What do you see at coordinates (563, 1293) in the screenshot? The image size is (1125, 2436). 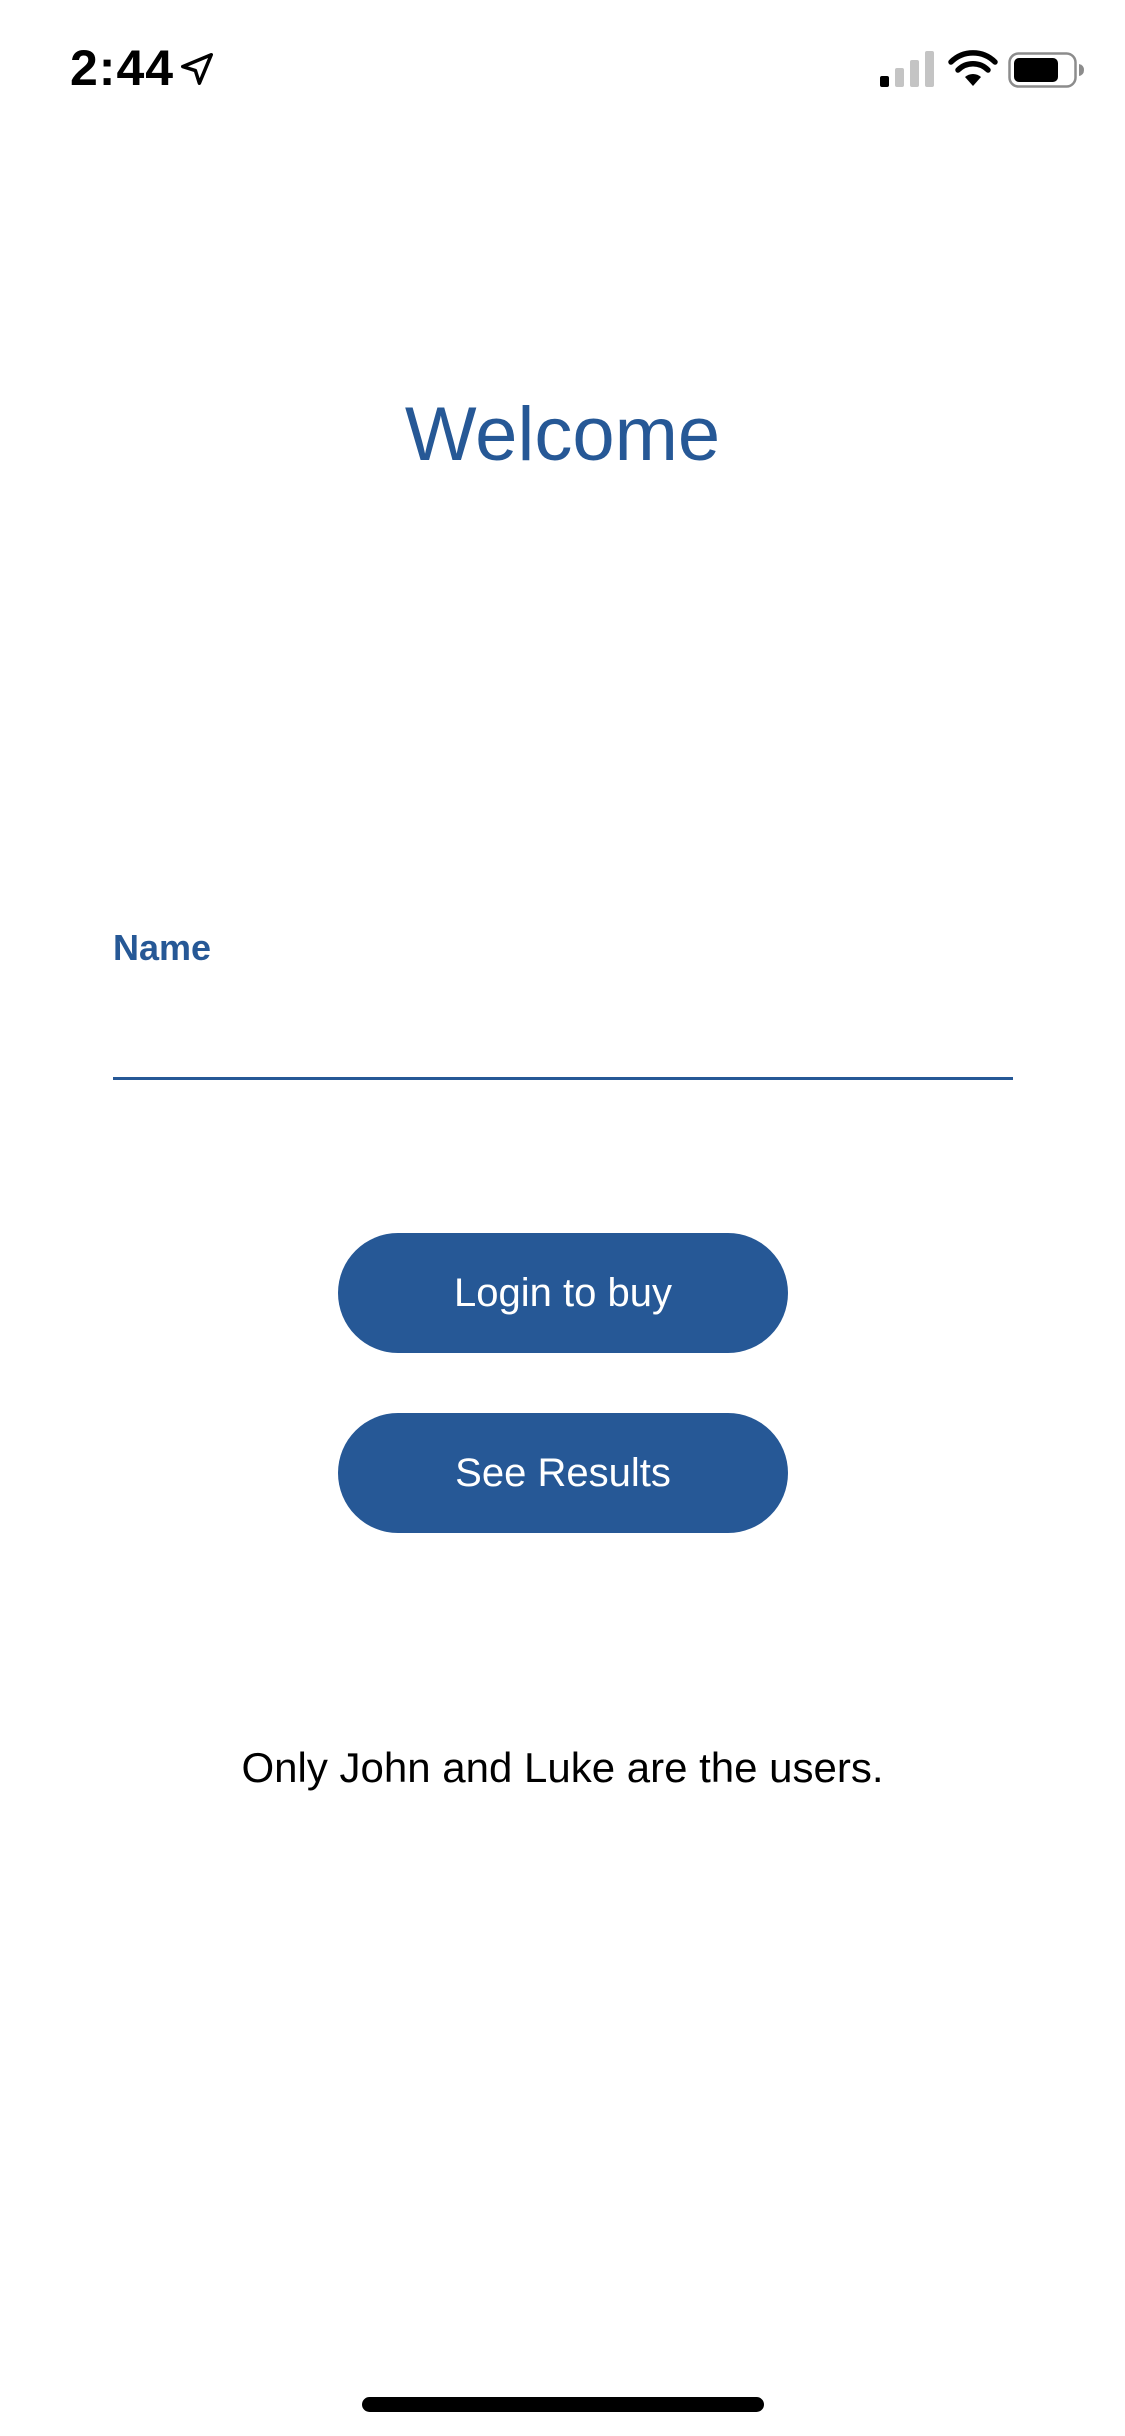 I see `login-to-buy-button: Login to buy` at bounding box center [563, 1293].